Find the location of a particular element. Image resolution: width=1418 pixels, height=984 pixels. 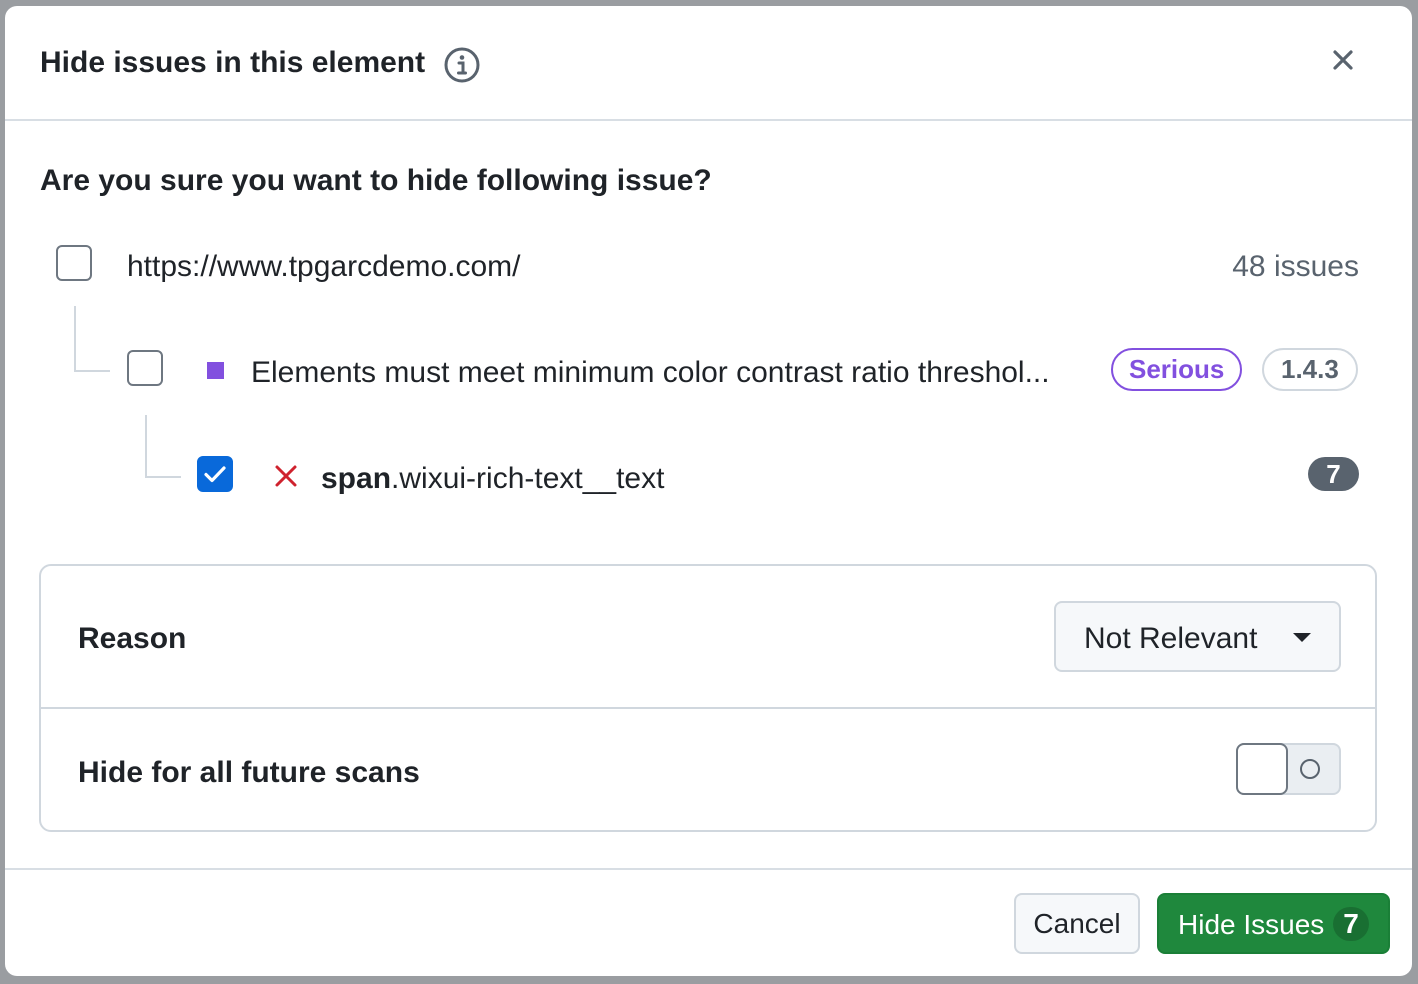

element-selector: span.wixui-rich-text__text is located at coordinates (492, 479).